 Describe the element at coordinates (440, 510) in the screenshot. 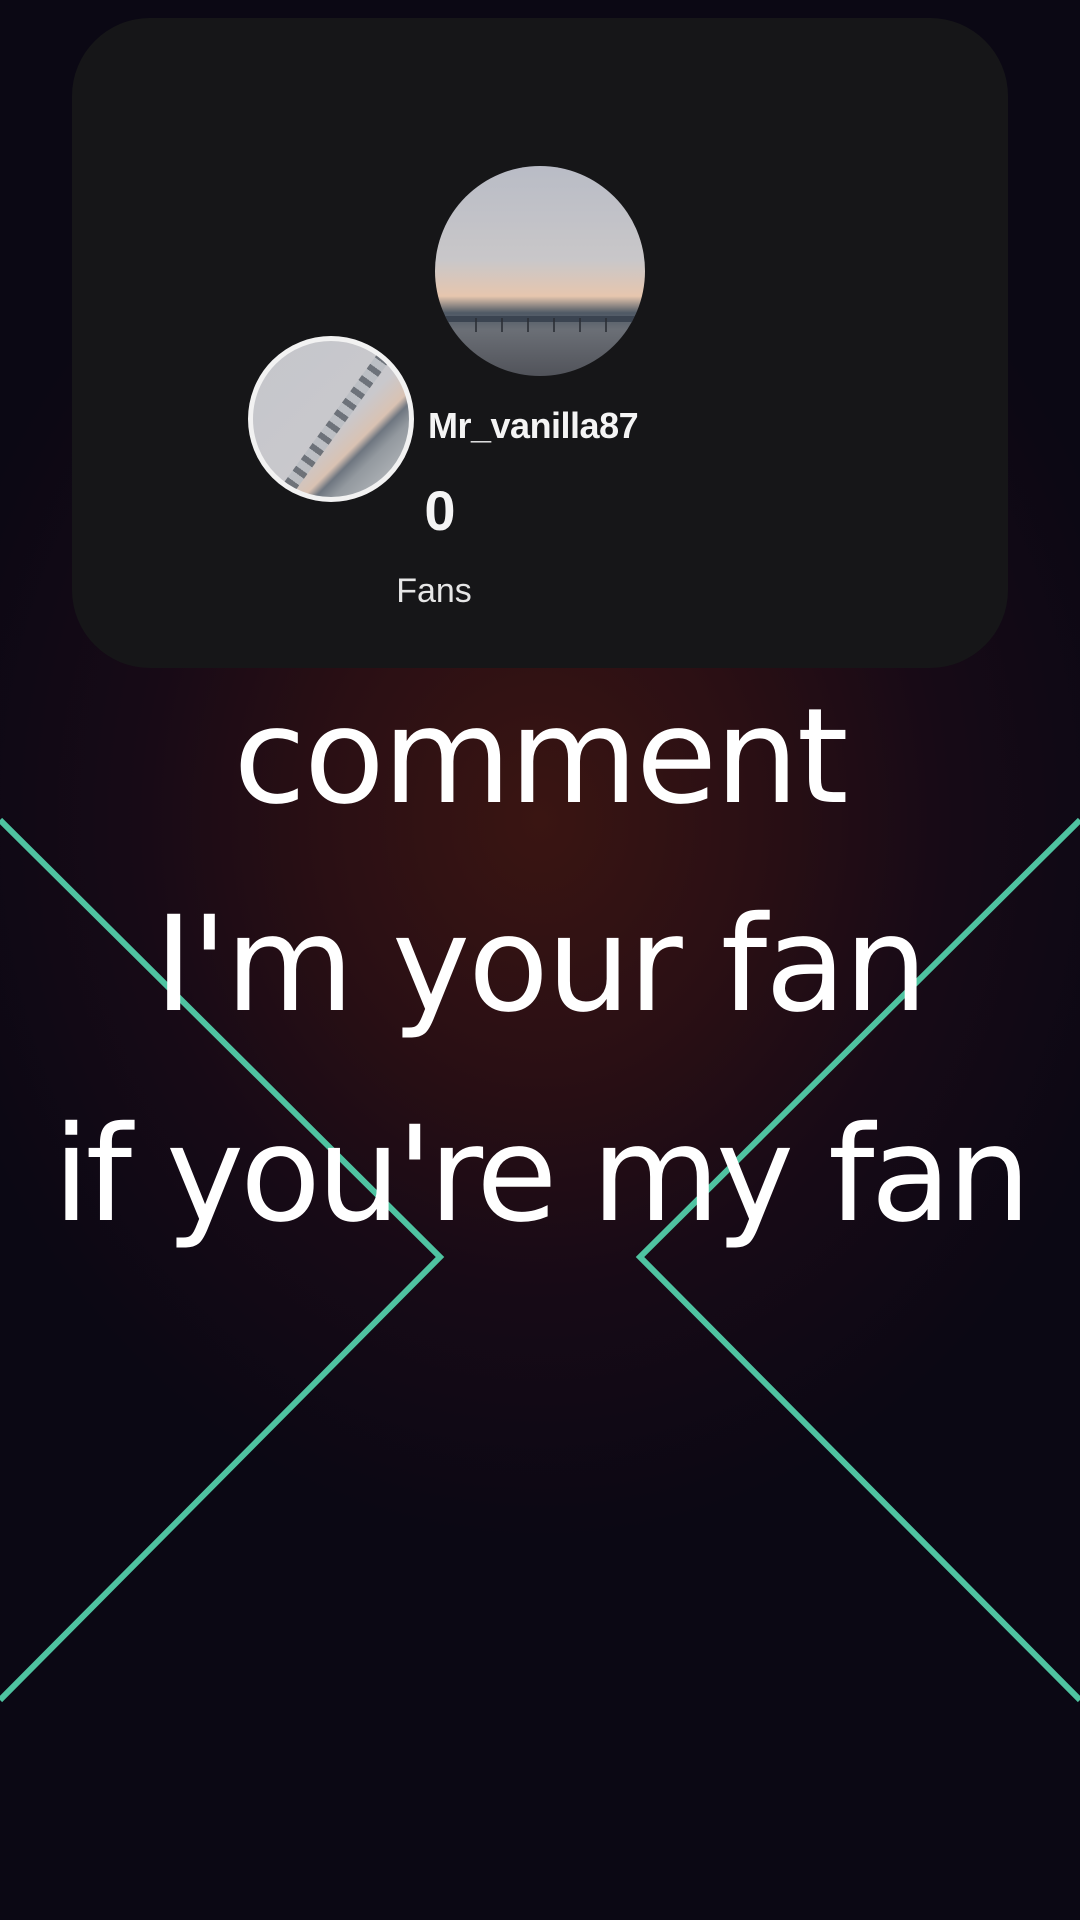

I see `fans-count: 0` at that location.